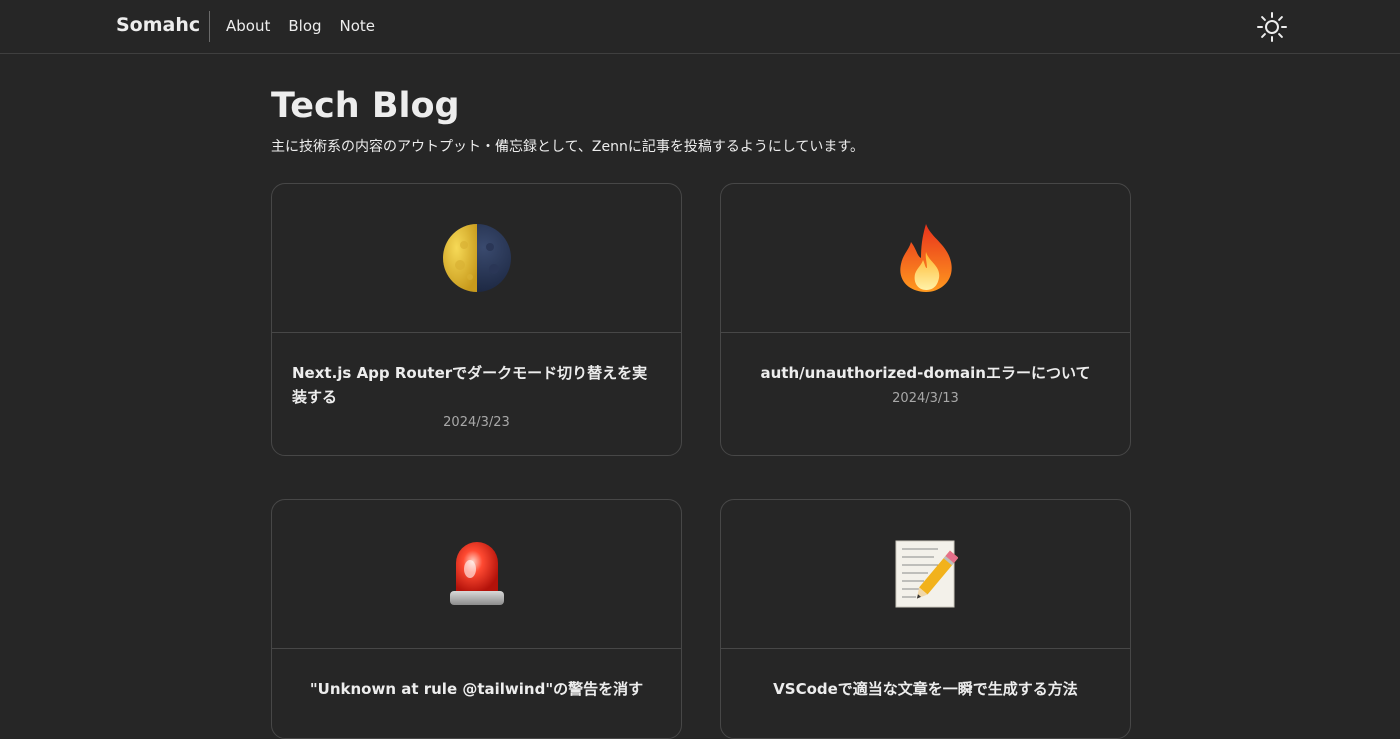  Describe the element at coordinates (925, 398) in the screenshot. I see `article-date: 2024/3/13` at that location.